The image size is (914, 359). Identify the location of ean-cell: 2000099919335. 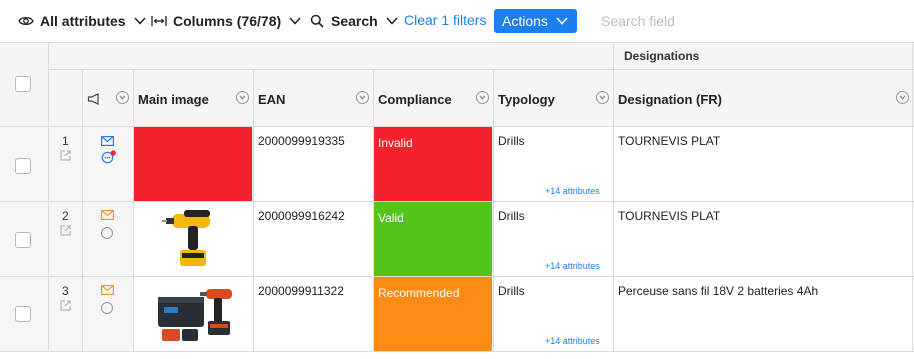
(301, 141).